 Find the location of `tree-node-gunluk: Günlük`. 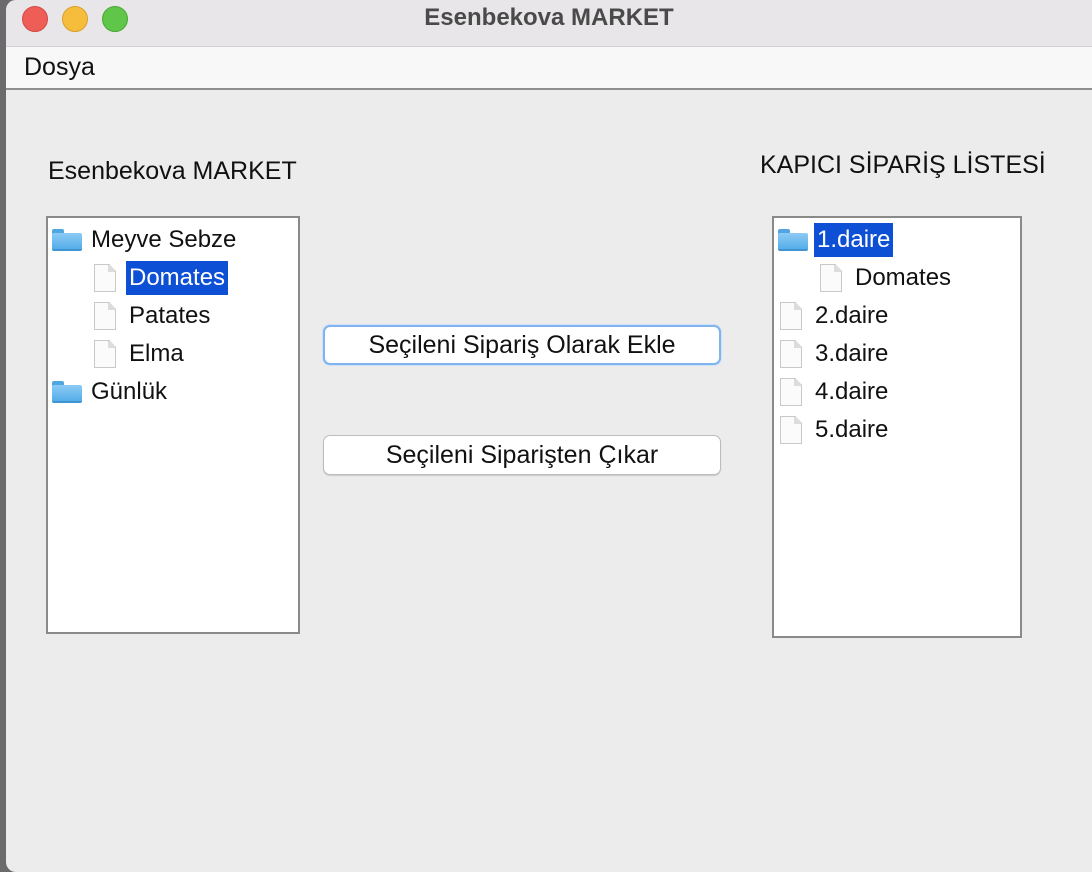

tree-node-gunluk: Günlük is located at coordinates (111, 392).